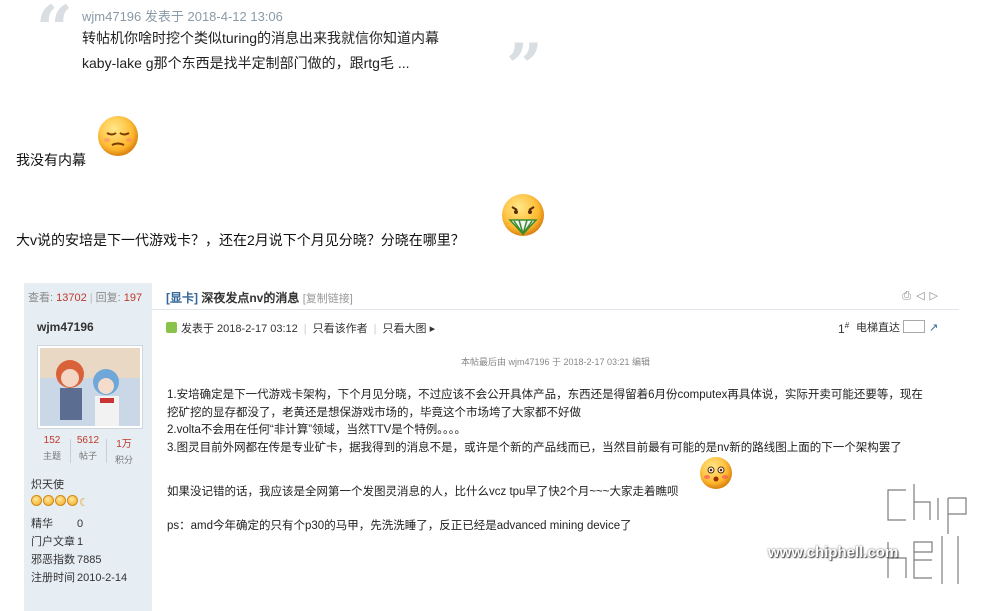 Image resolution: width=1002 pixels, height=611 pixels. What do you see at coordinates (250, 298) in the screenshot?
I see `thread-title-text: 深夜发点nv的消息` at bounding box center [250, 298].